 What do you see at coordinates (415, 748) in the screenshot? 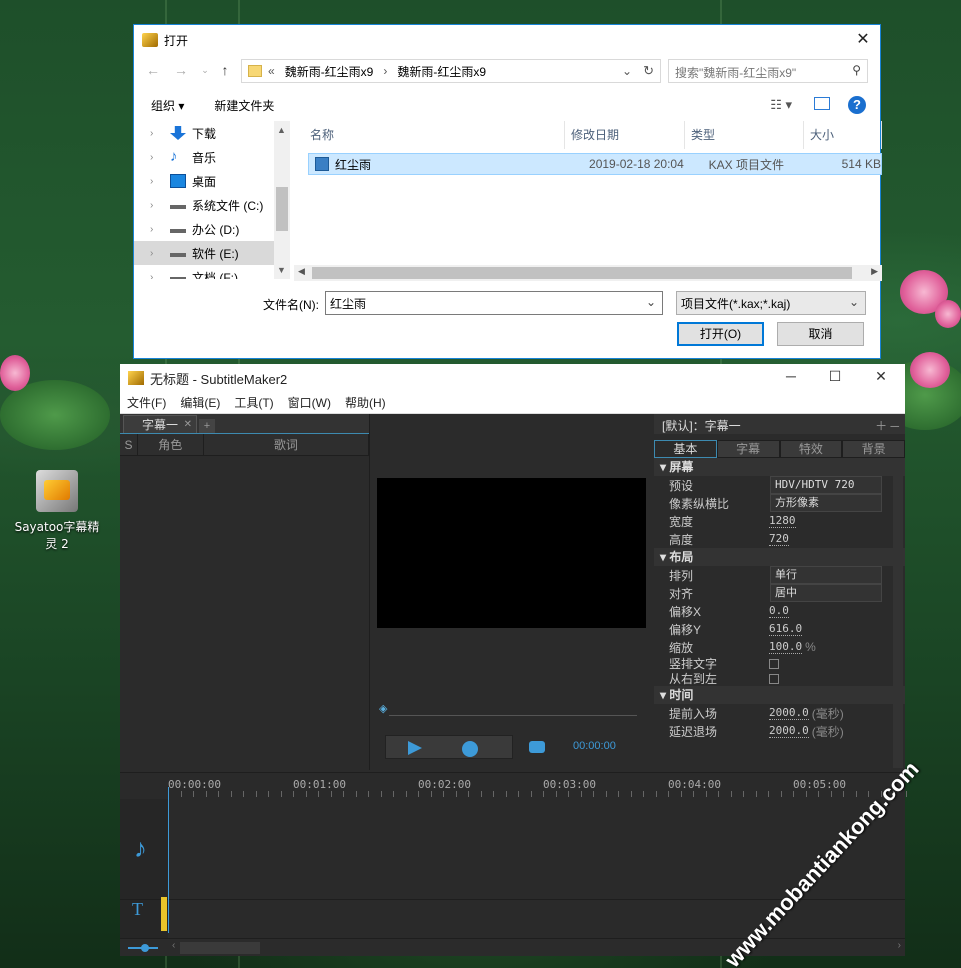
I see `play-icon` at bounding box center [415, 748].